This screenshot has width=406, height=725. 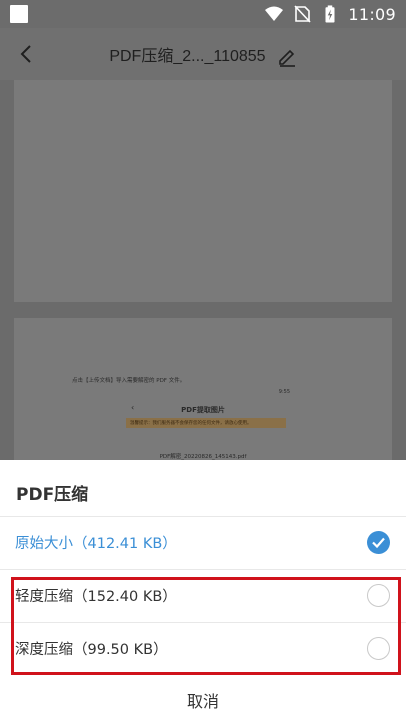 I want to click on title-container: PDF压缩_2..._110855, so click(x=203, y=54).